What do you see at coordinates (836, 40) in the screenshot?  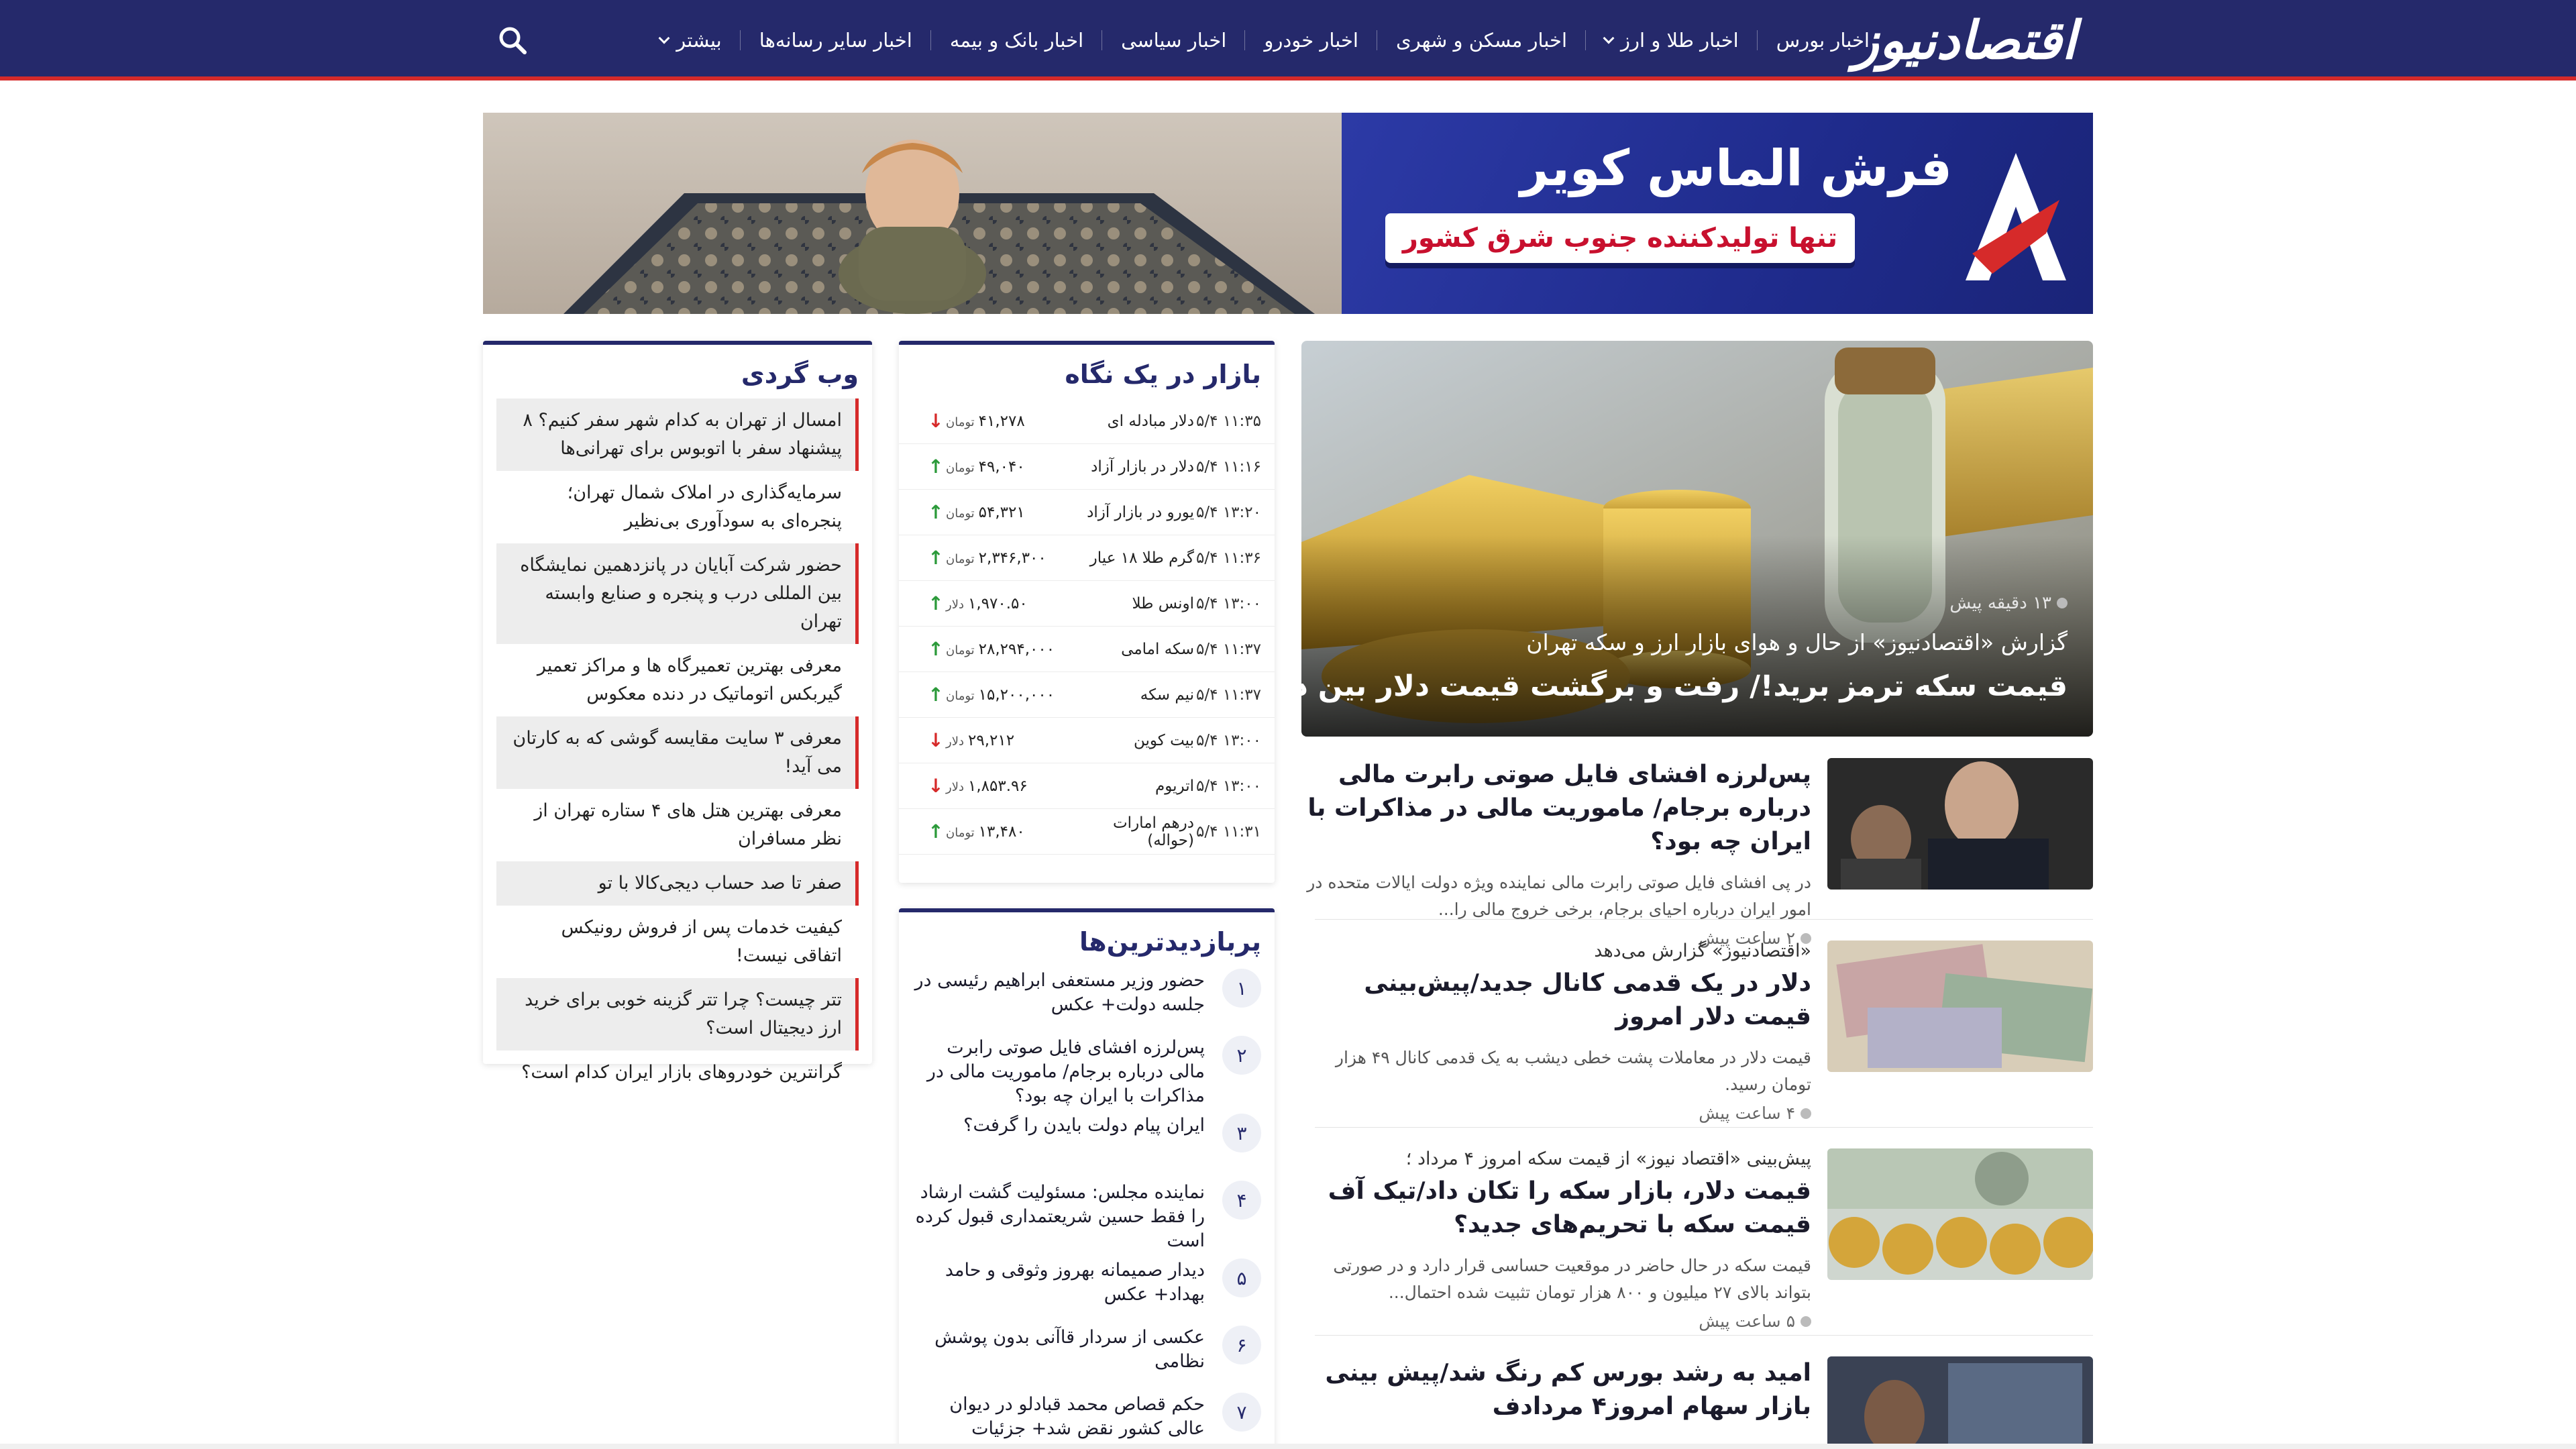 I see `nav-item-other-media: اخبار سایر رسانه‌ها` at bounding box center [836, 40].